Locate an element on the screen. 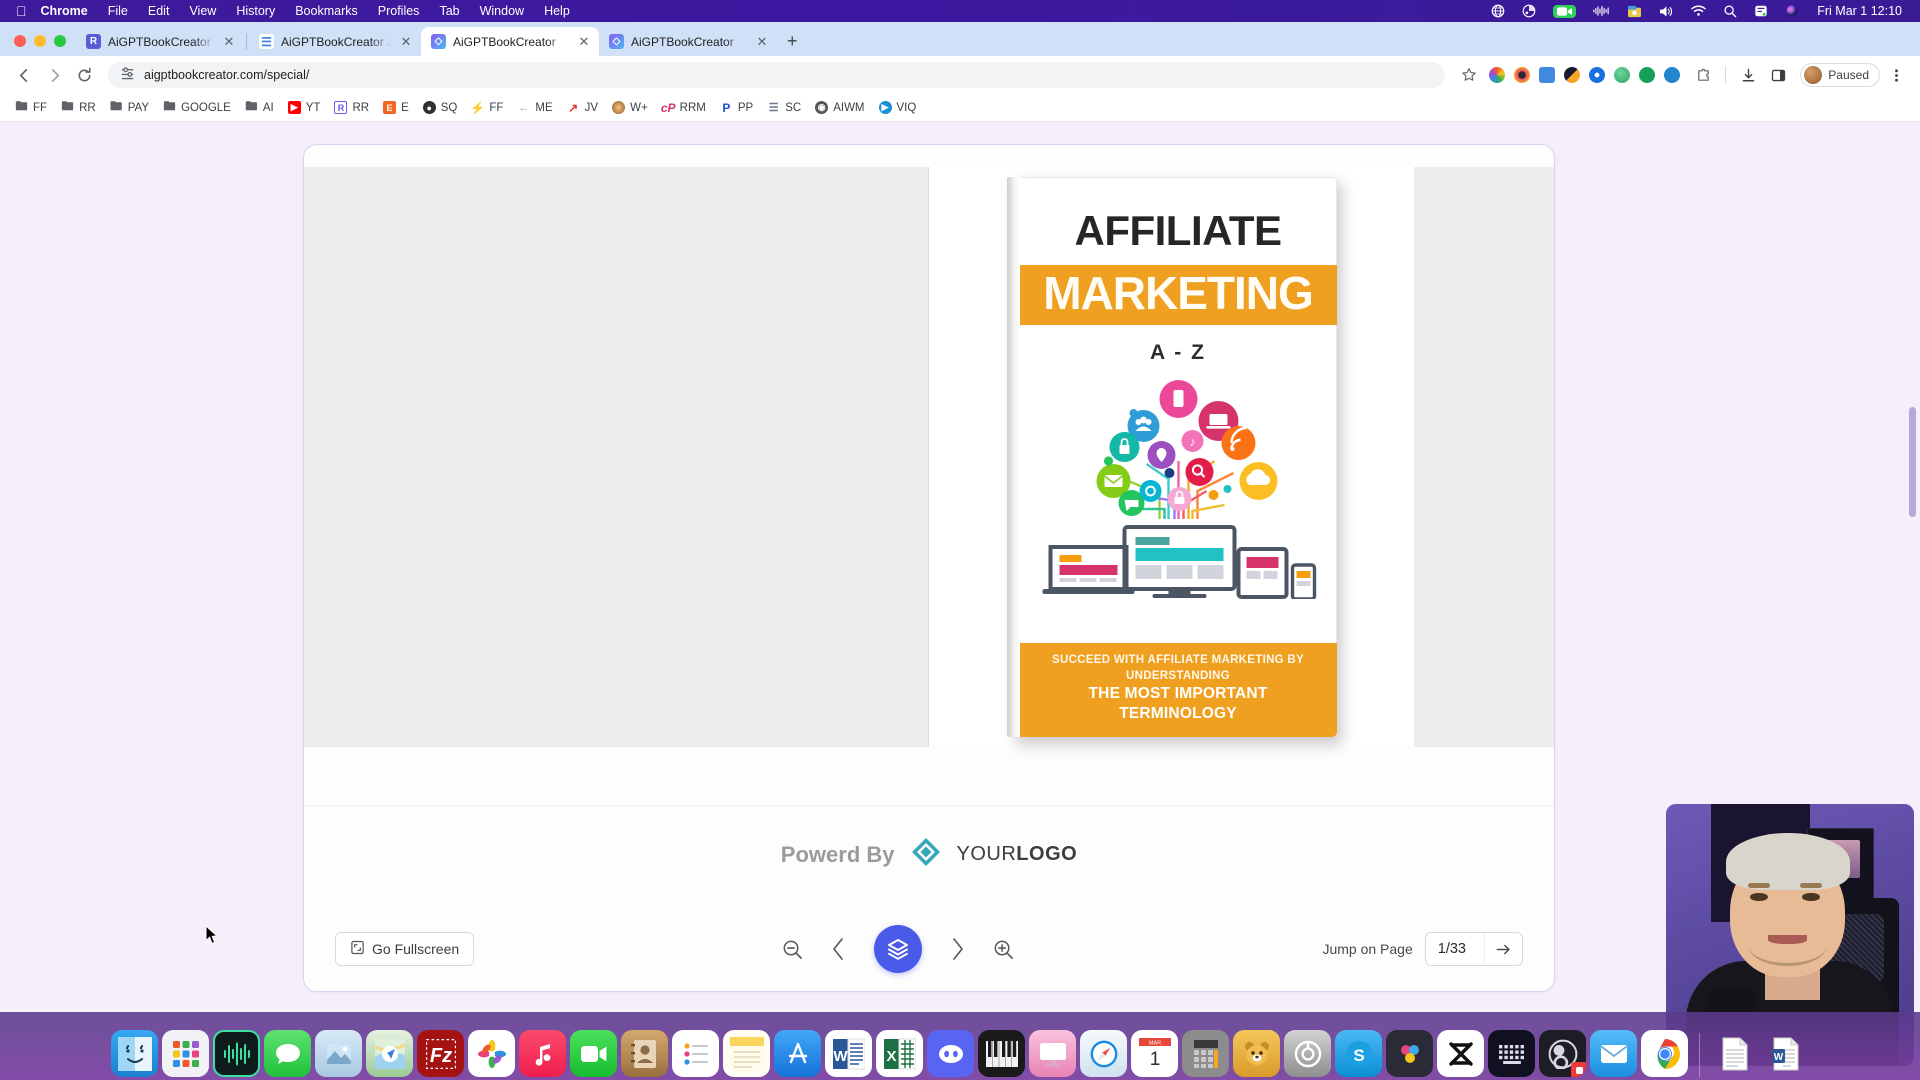 The height and width of the screenshot is (1080, 1920). go-to-page-icon is located at coordinates (1503, 949).